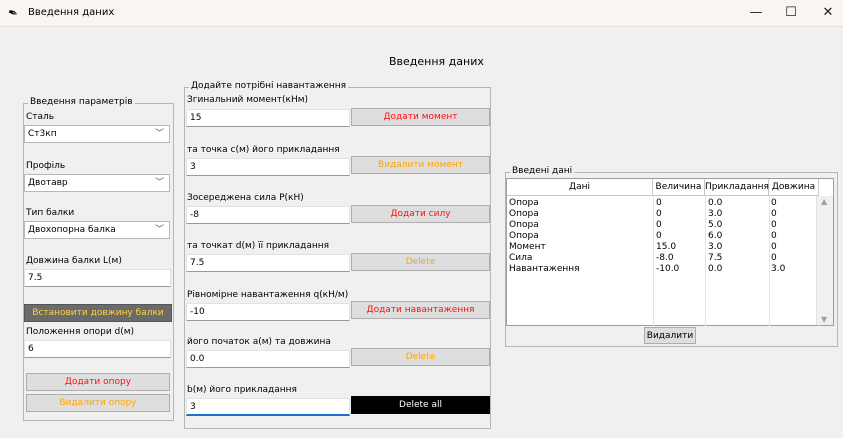 This screenshot has width=843, height=438. I want to click on column-header: Довжина, so click(794, 187).